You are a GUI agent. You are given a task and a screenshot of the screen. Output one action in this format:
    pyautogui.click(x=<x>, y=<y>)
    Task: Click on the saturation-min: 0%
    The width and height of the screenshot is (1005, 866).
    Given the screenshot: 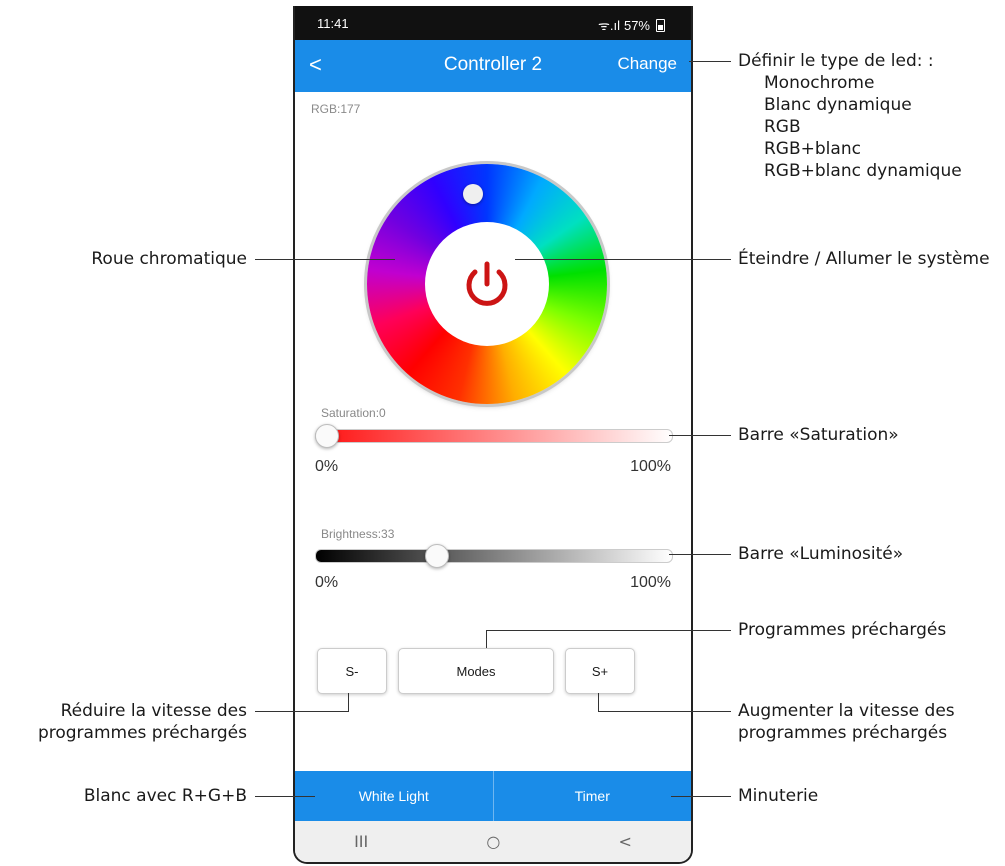 What is the action you would take?
    pyautogui.click(x=327, y=466)
    